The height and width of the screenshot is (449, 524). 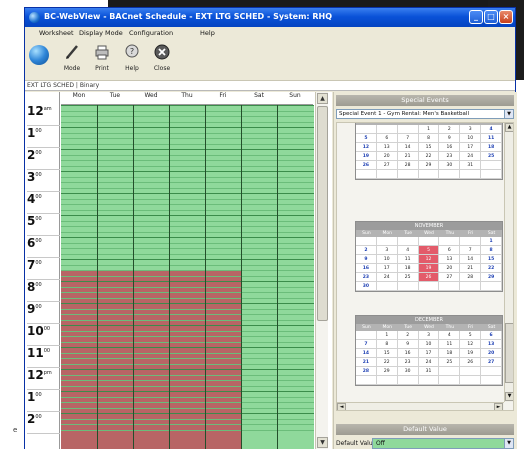 What do you see at coordinates (508, 114) in the screenshot?
I see `chevron-down-icon: ▼` at bounding box center [508, 114].